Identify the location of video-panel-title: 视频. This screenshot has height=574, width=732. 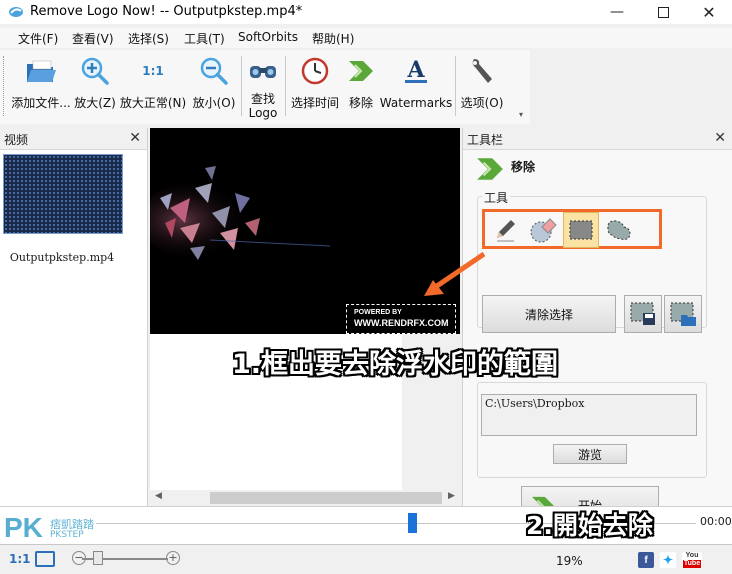
(16, 140).